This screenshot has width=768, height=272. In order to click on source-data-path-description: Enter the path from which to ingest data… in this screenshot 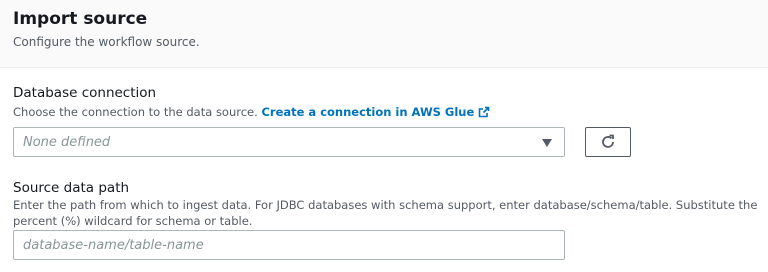, I will do `click(385, 213)`.